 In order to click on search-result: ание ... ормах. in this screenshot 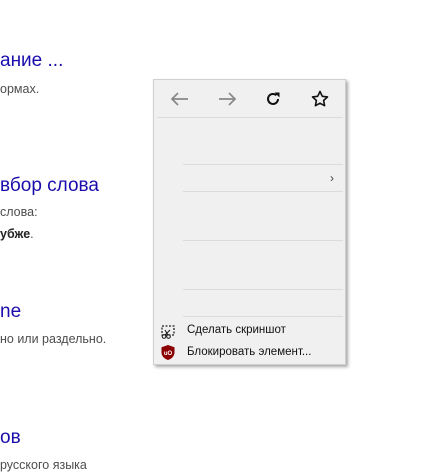, I will do `click(31, 73)`.